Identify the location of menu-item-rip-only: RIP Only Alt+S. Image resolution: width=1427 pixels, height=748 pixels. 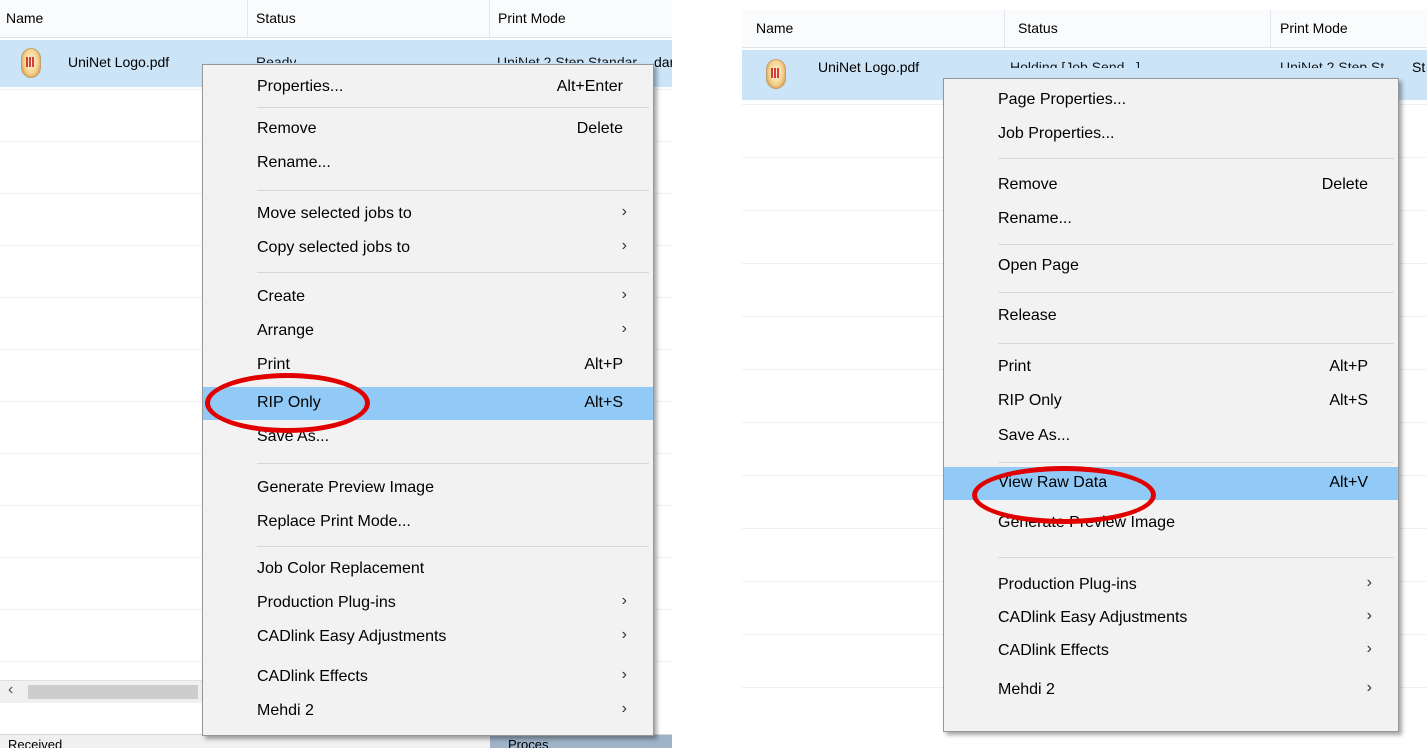
(1171, 401).